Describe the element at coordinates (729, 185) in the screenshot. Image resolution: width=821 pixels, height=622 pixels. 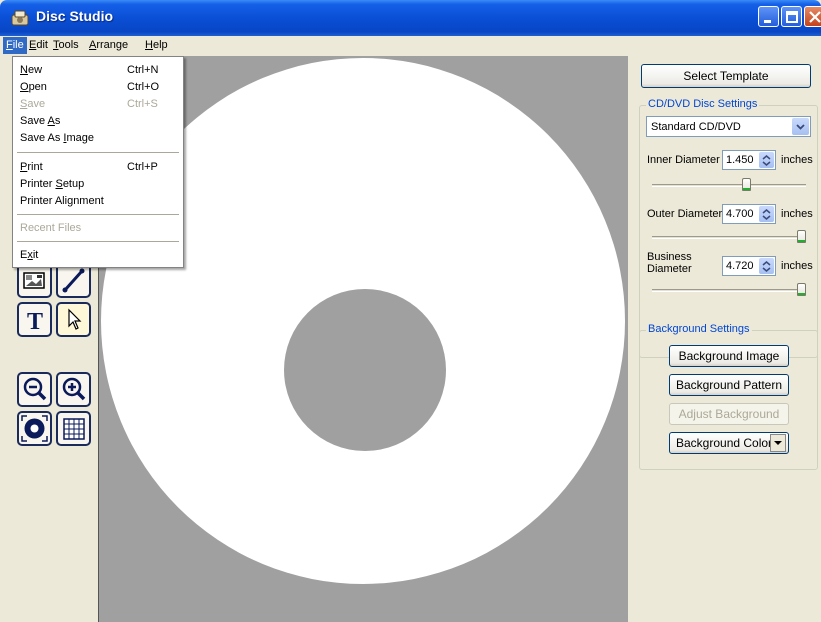
I see `inner-diameter-slider-track` at that location.